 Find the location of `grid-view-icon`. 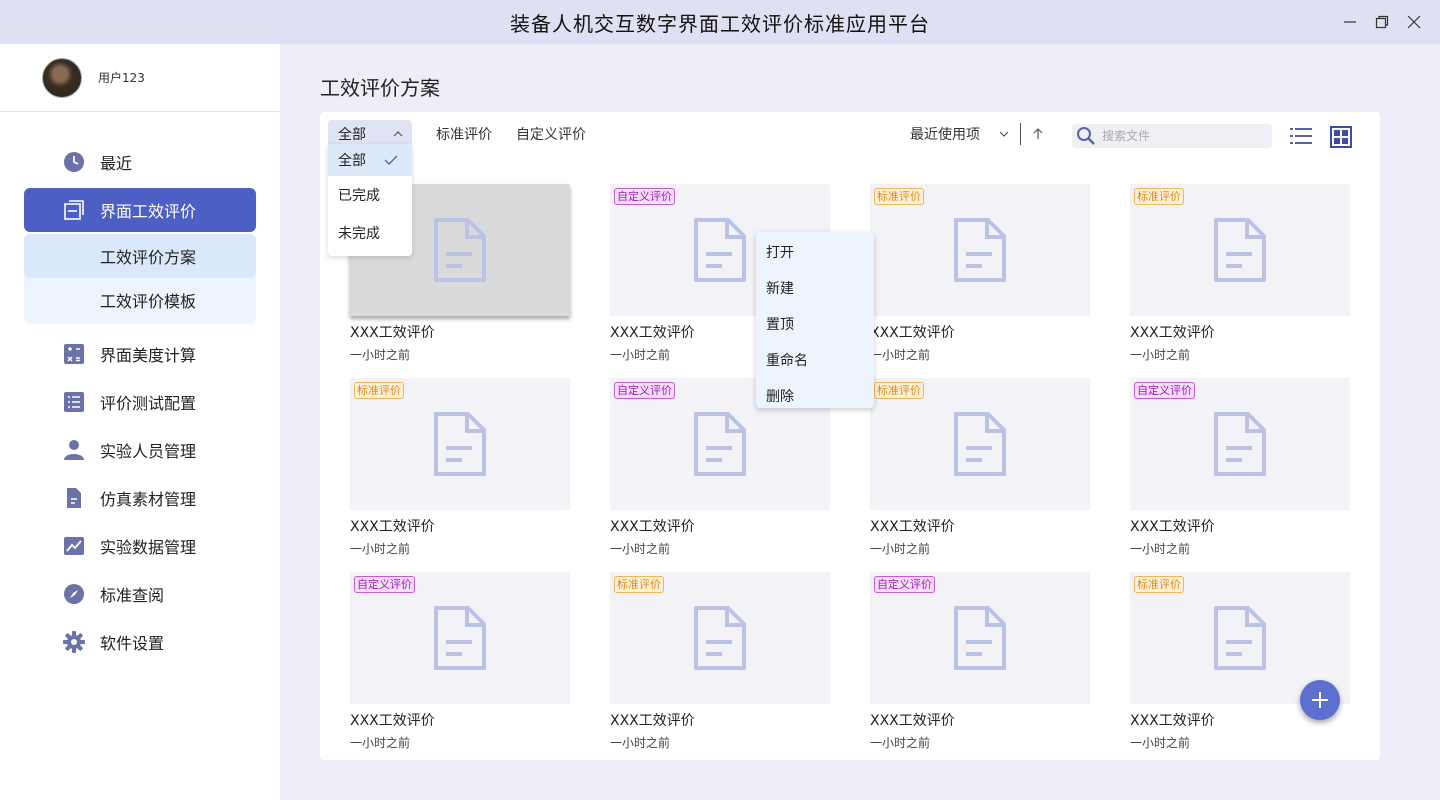

grid-view-icon is located at coordinates (1341, 137).